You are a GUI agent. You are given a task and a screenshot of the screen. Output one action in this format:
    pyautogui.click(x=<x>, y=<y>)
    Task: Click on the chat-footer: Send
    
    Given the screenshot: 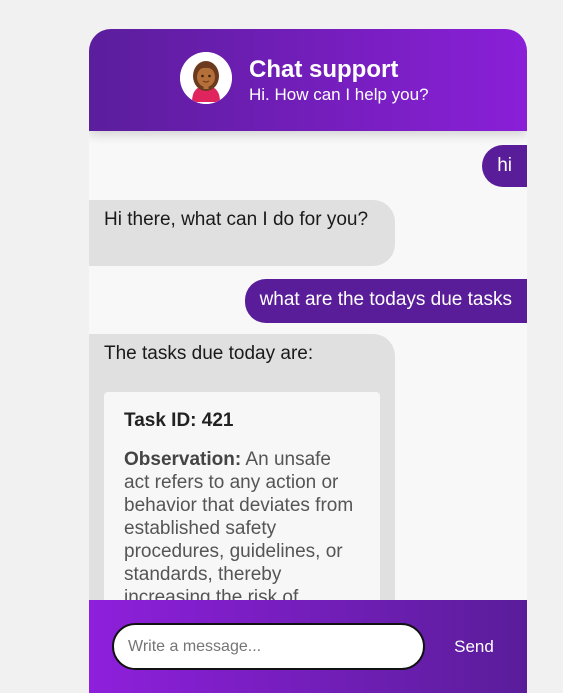 What is the action you would take?
    pyautogui.click(x=308, y=646)
    